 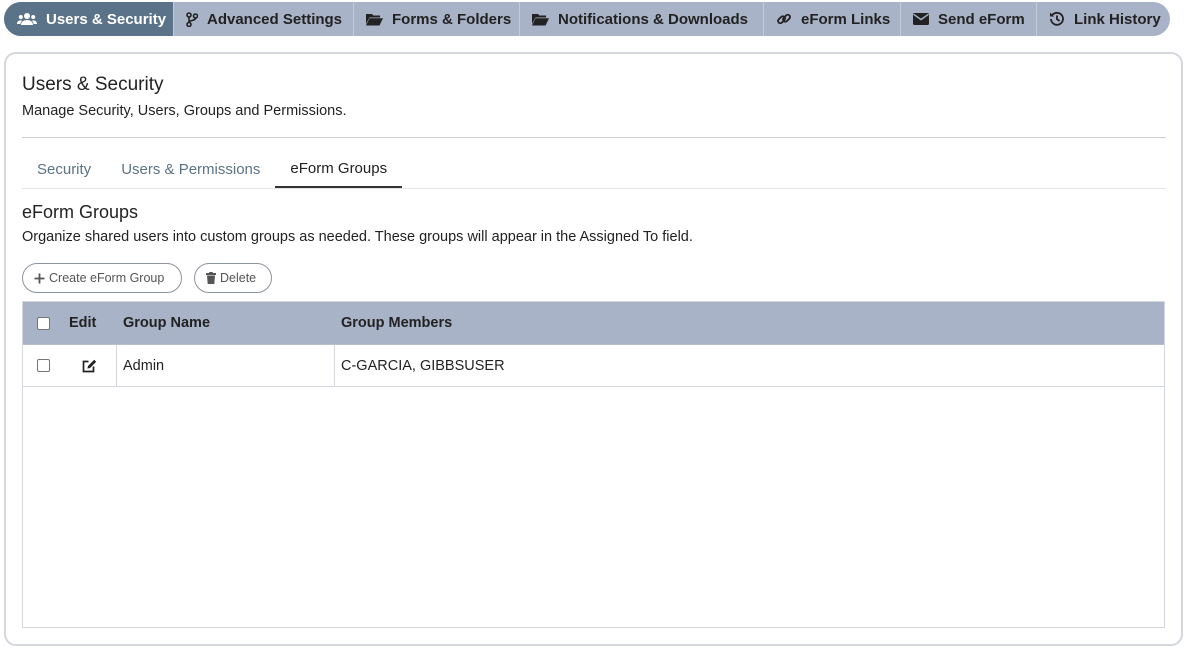 I want to click on tab-security: Security, so click(x=64, y=169).